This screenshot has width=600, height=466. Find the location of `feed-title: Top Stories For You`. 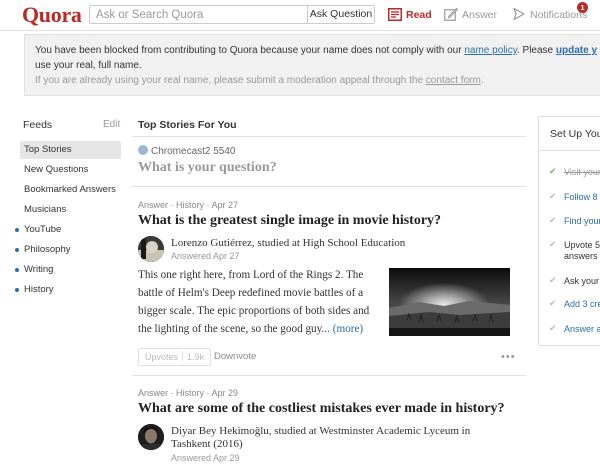

feed-title: Top Stories For You is located at coordinates (187, 125).